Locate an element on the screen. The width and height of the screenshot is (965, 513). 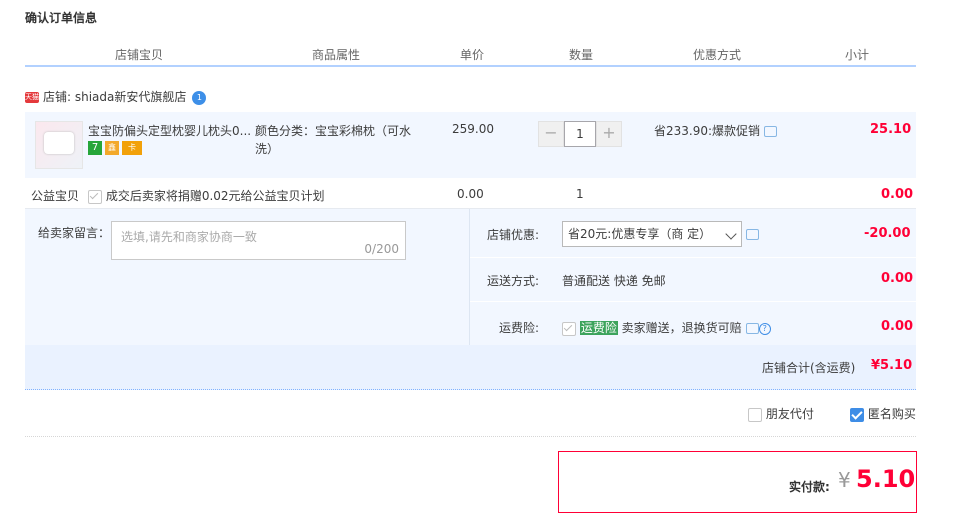
qty-minus-button: − is located at coordinates (551, 134).